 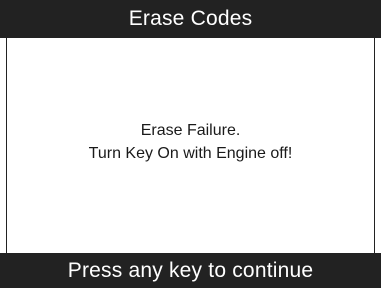 I want to click on error-message-line-1: Erase Failure., so click(x=190, y=130).